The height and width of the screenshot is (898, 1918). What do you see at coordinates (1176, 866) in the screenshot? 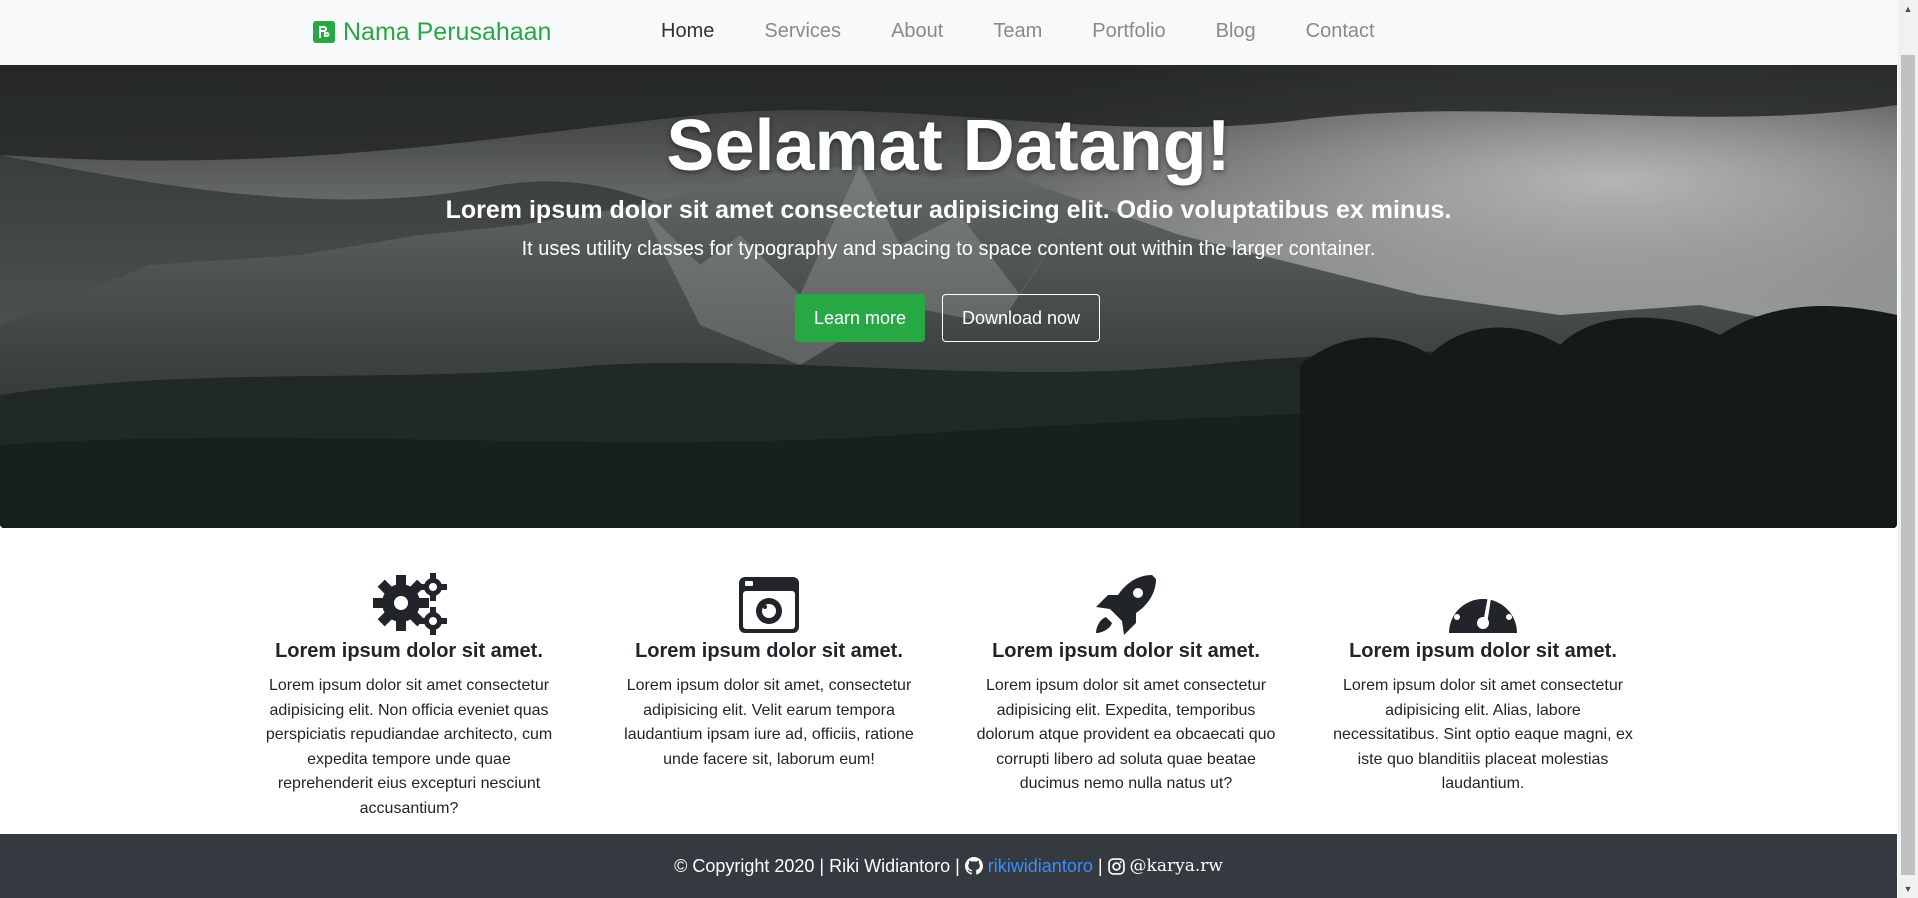
I see `instagram-handle: @karya.rw` at bounding box center [1176, 866].